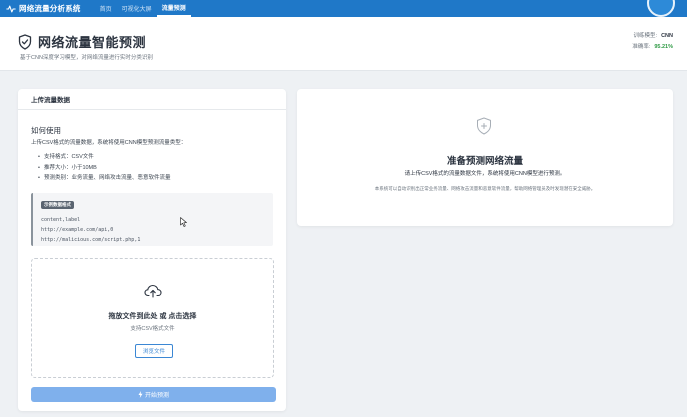 This screenshot has width=687, height=417. I want to click on app-title: 网络流量分析系统, so click(50, 8).